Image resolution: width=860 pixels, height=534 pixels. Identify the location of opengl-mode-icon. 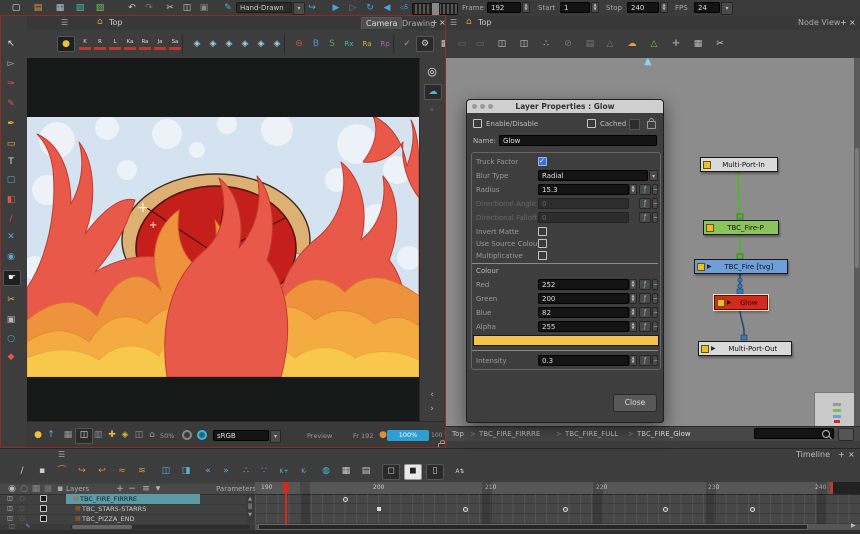
(202, 435).